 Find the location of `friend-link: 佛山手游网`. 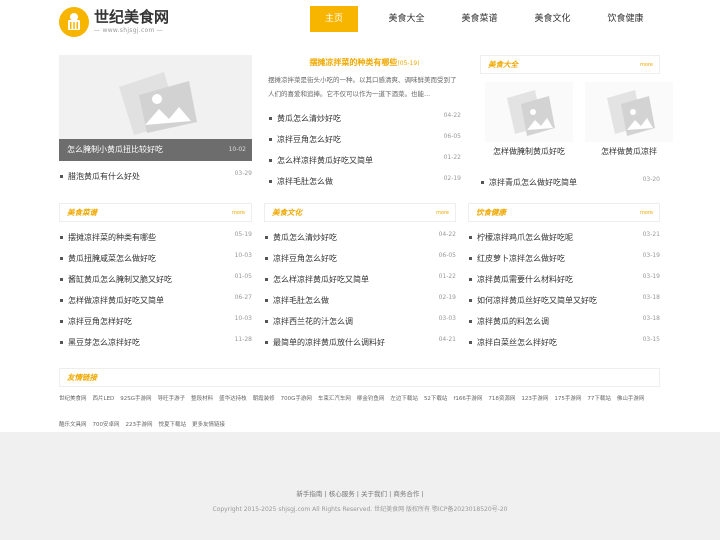

friend-link: 佛山手游网 is located at coordinates (631, 399).